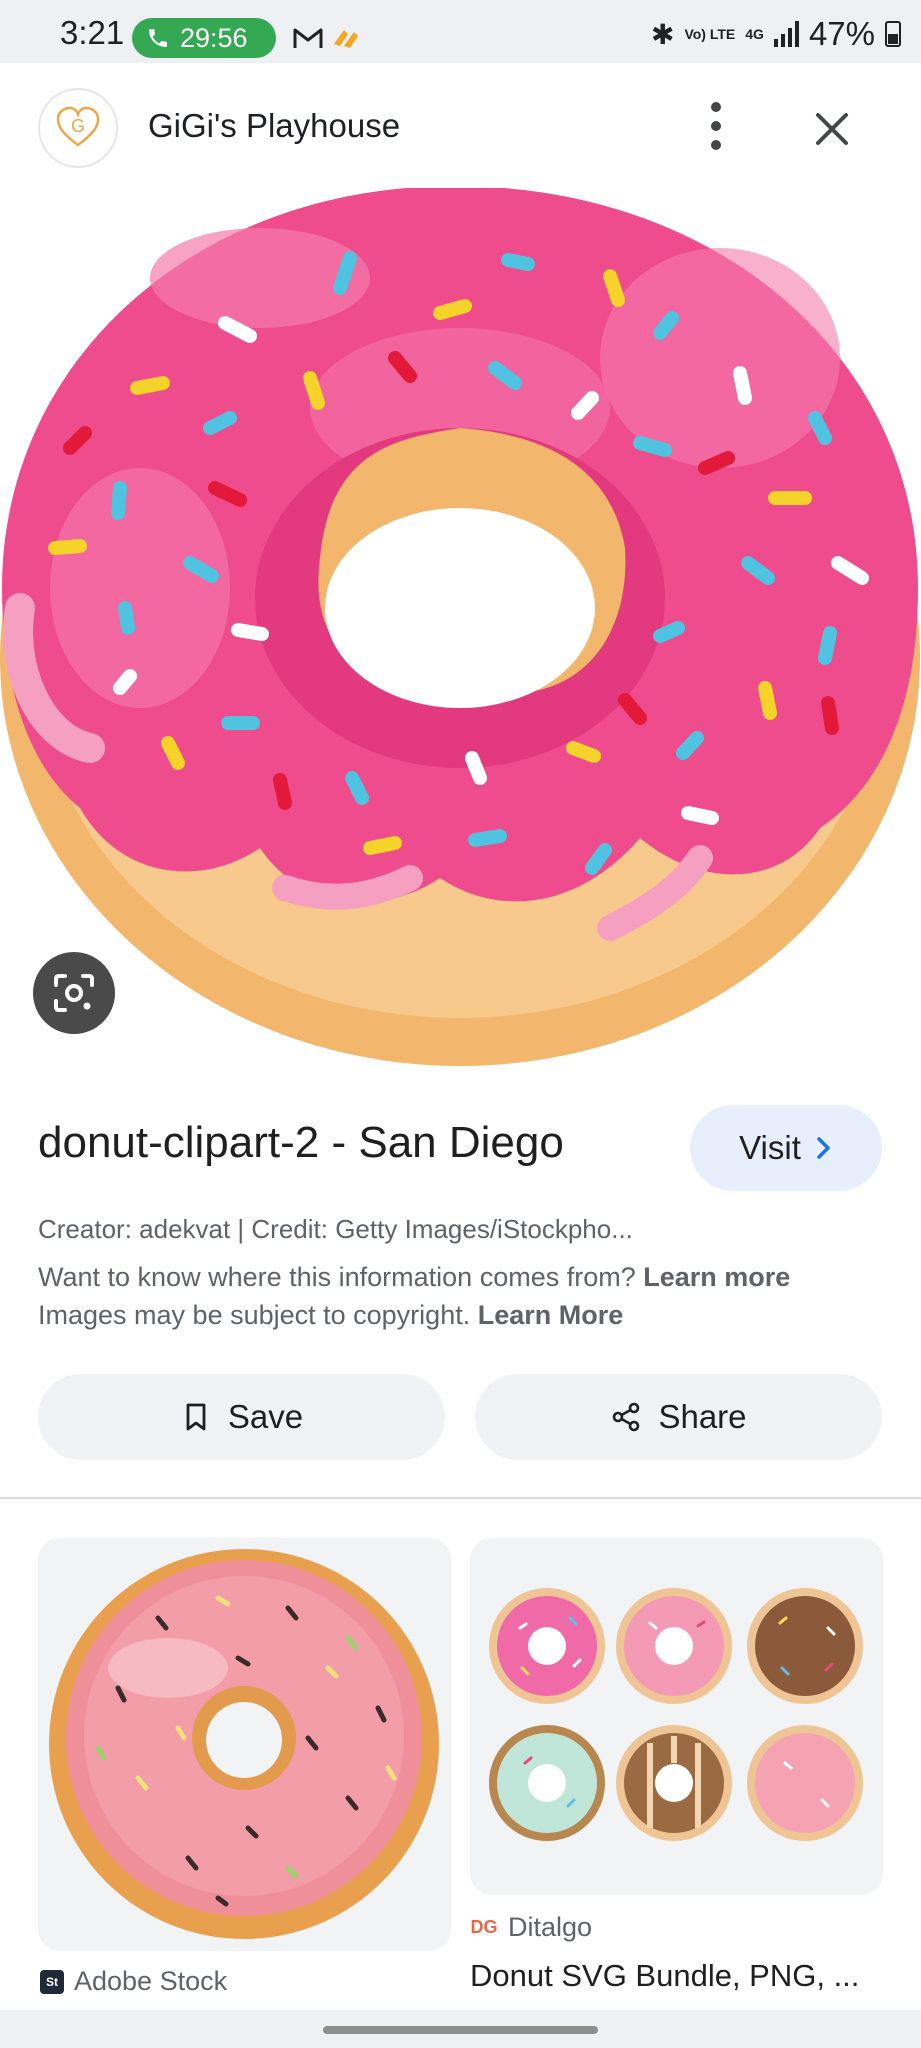 This screenshot has width=921, height=2048. I want to click on viewer-header: G GiGi's Playhouse, so click(460, 125).